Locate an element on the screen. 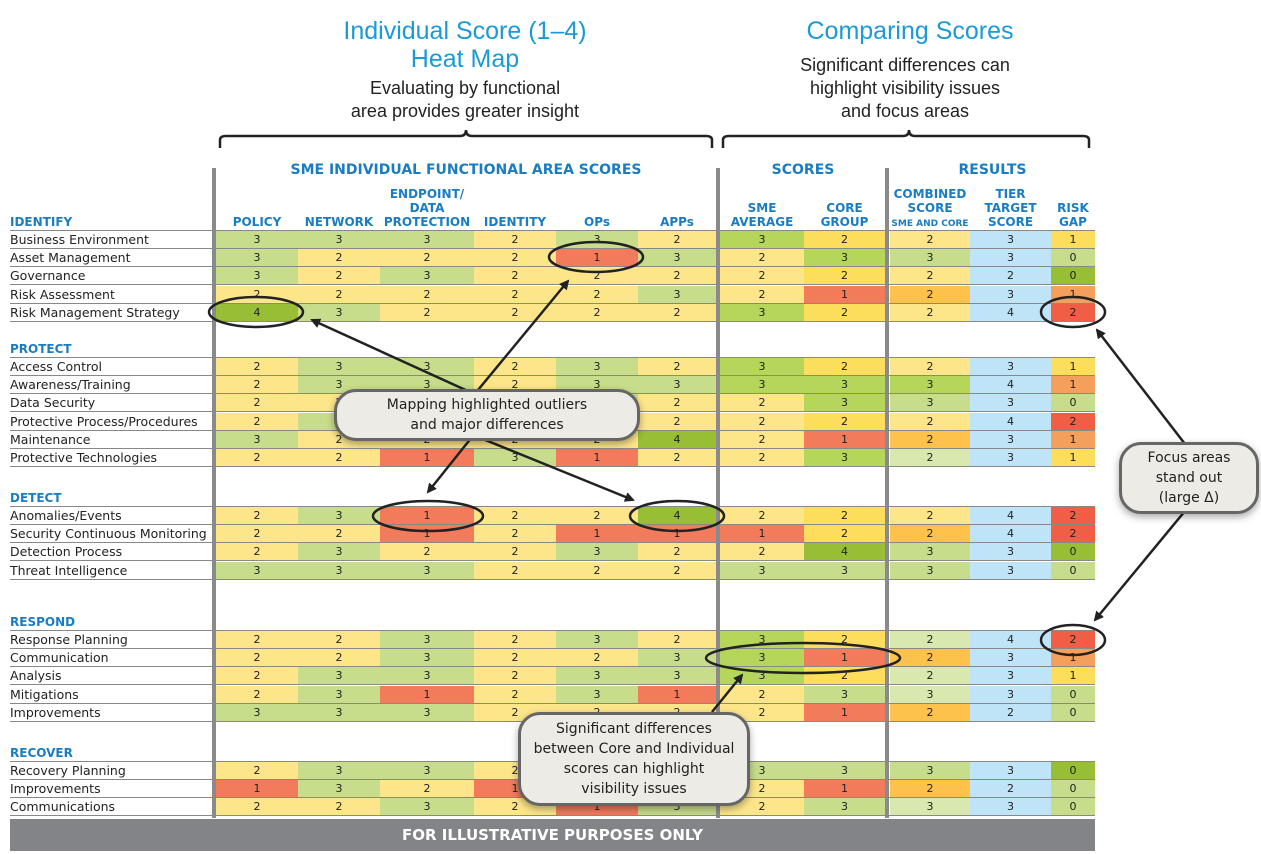 The width and height of the screenshot is (1261, 854). callout-focus-line3: (large Δ) is located at coordinates (1189, 498).